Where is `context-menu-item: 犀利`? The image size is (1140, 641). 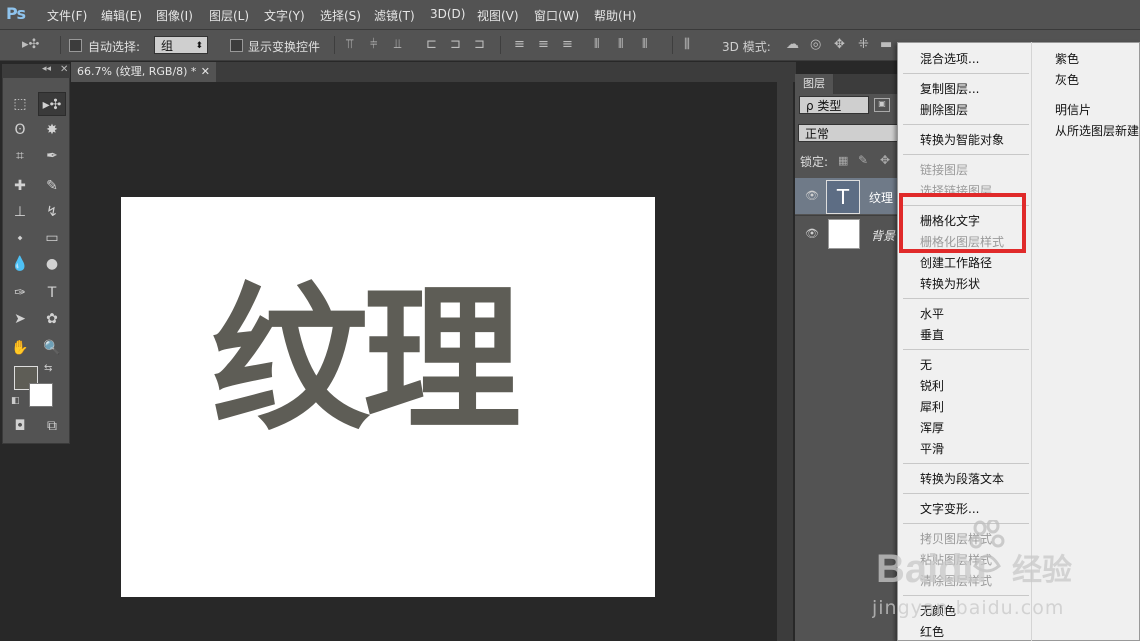
context-menu-item: 犀利 is located at coordinates (932, 406).